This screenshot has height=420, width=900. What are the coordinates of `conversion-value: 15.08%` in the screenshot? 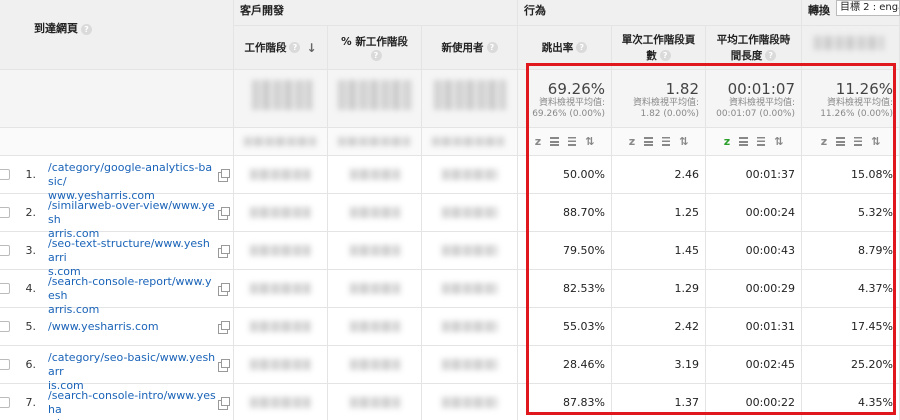 It's located at (851, 175).